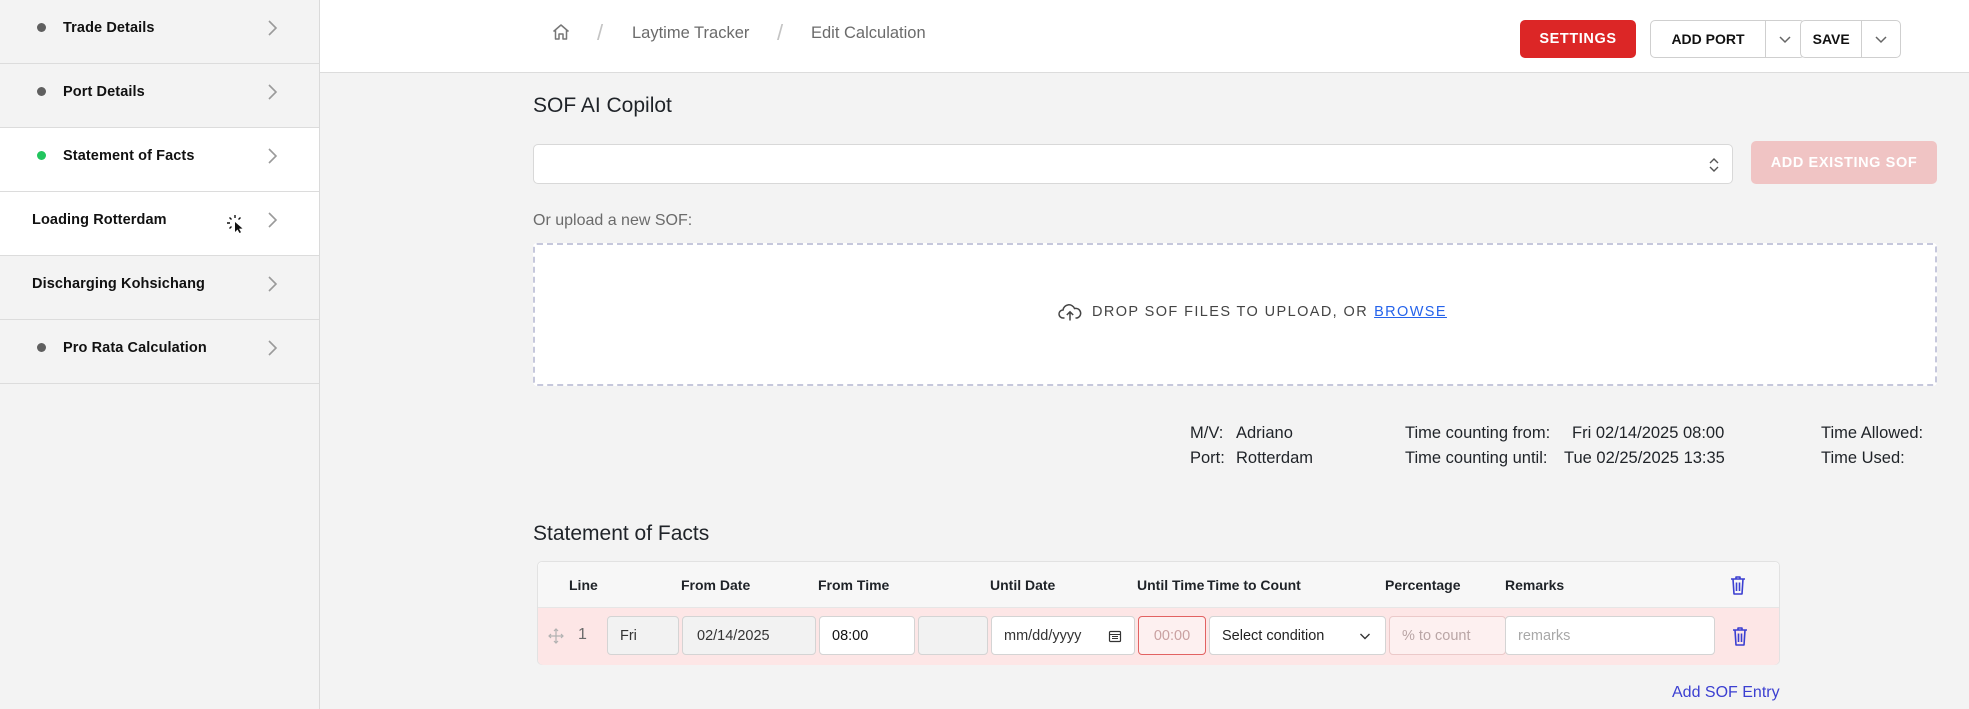 The width and height of the screenshot is (1969, 709). I want to click on from-date-field: 02/14/2025, so click(749, 635).